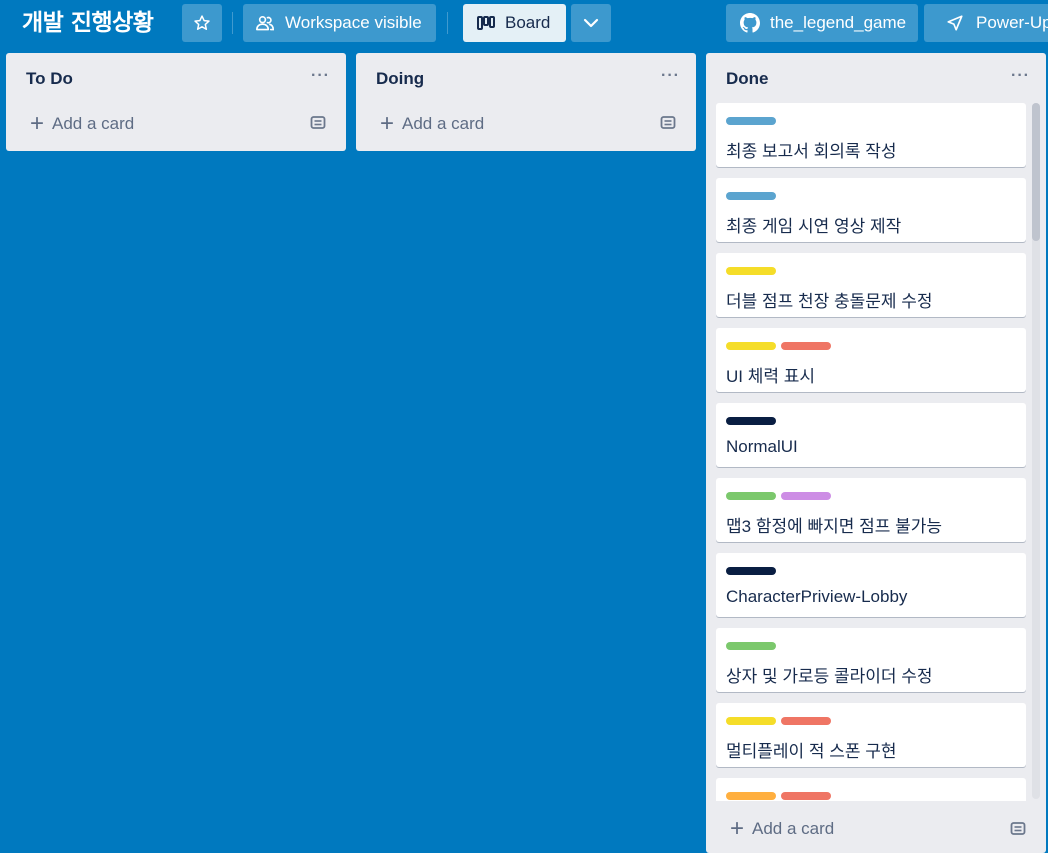  What do you see at coordinates (353, 22) in the screenshot?
I see `workspace-visibility-label: Workspace visible` at bounding box center [353, 22].